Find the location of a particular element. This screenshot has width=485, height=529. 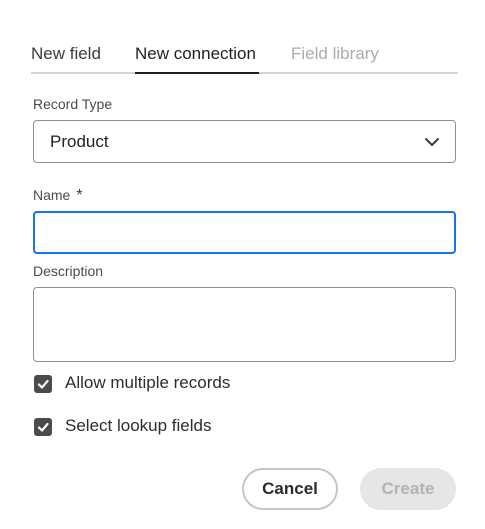

tab-bar: New field New connection Field library is located at coordinates (244, 55).